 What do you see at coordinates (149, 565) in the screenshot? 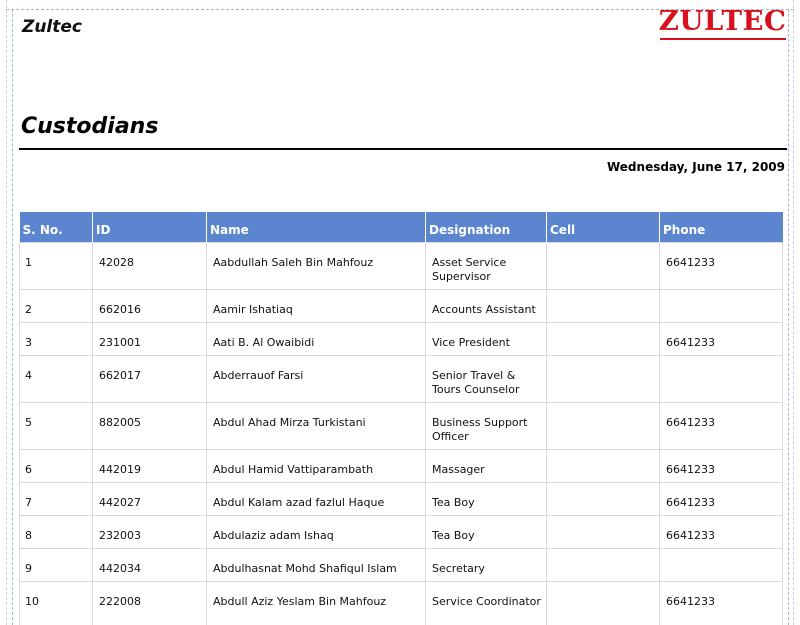
I see `cell-id: 442034` at bounding box center [149, 565].